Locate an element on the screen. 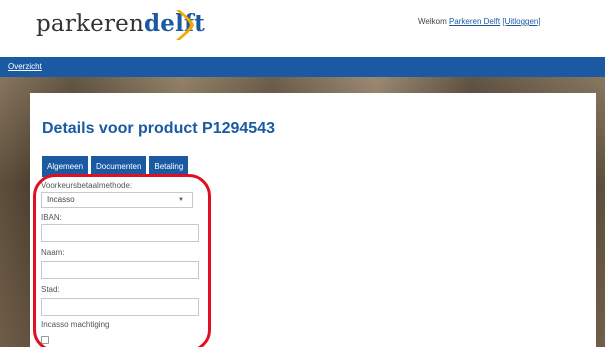  city-label: Stad: is located at coordinates (50, 289).